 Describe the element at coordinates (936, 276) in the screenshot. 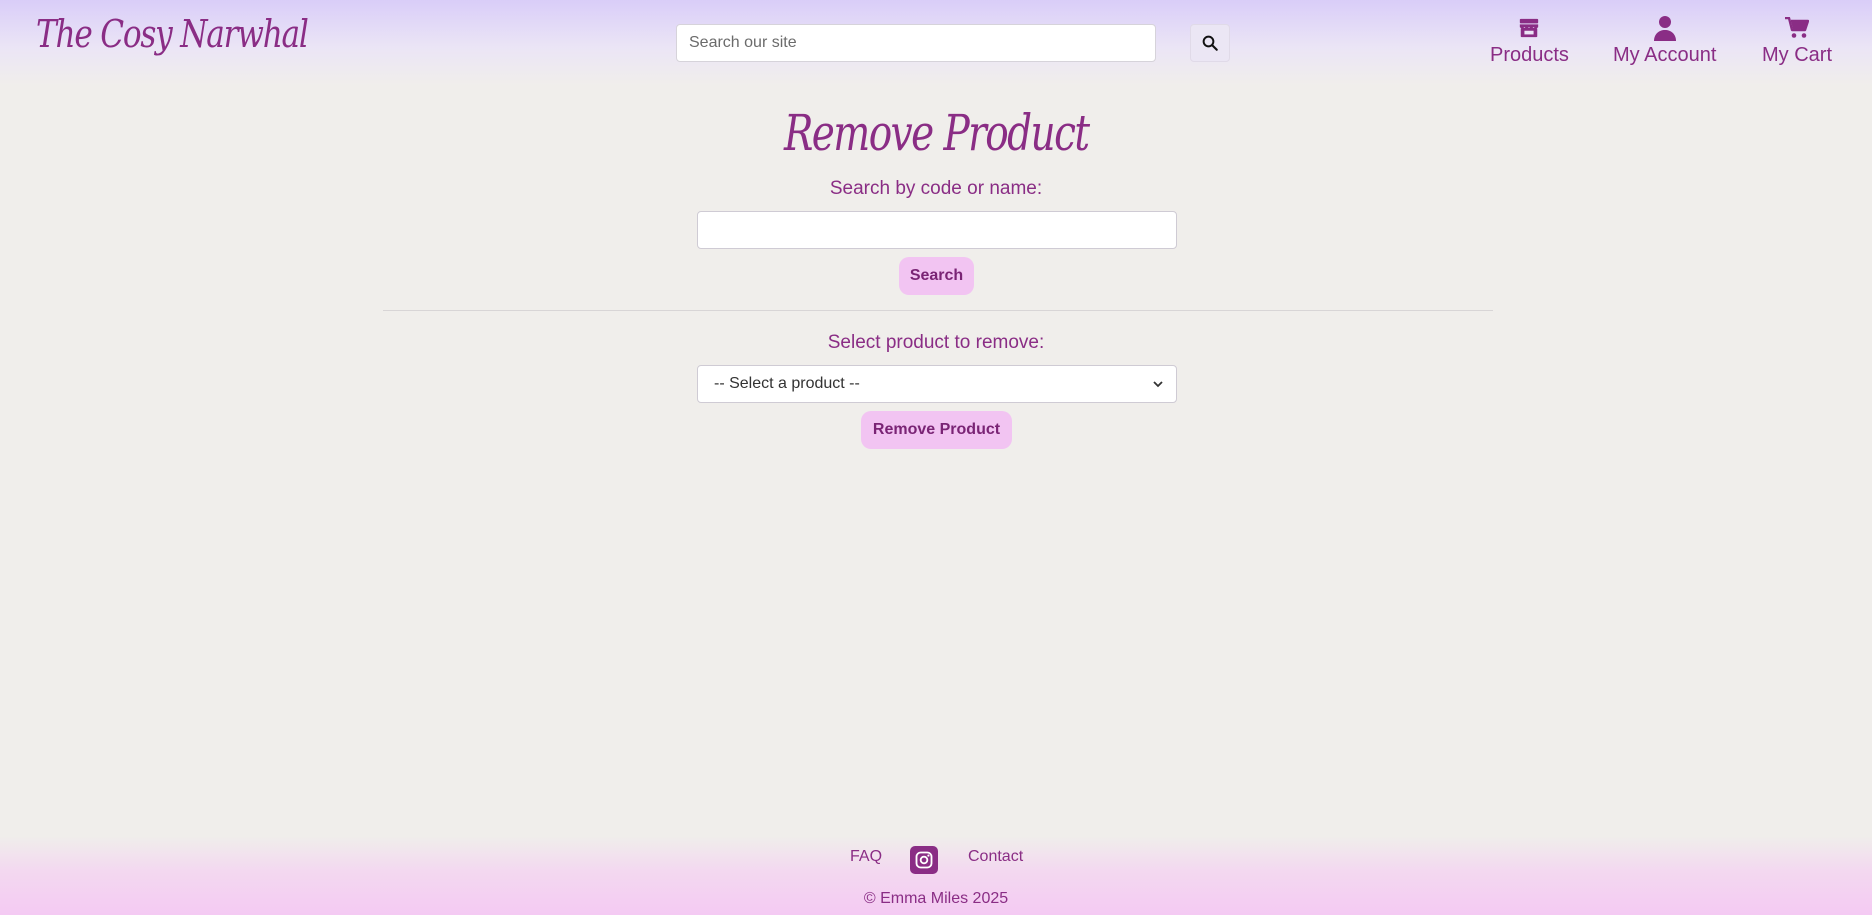

I see `search-button: Search` at that location.